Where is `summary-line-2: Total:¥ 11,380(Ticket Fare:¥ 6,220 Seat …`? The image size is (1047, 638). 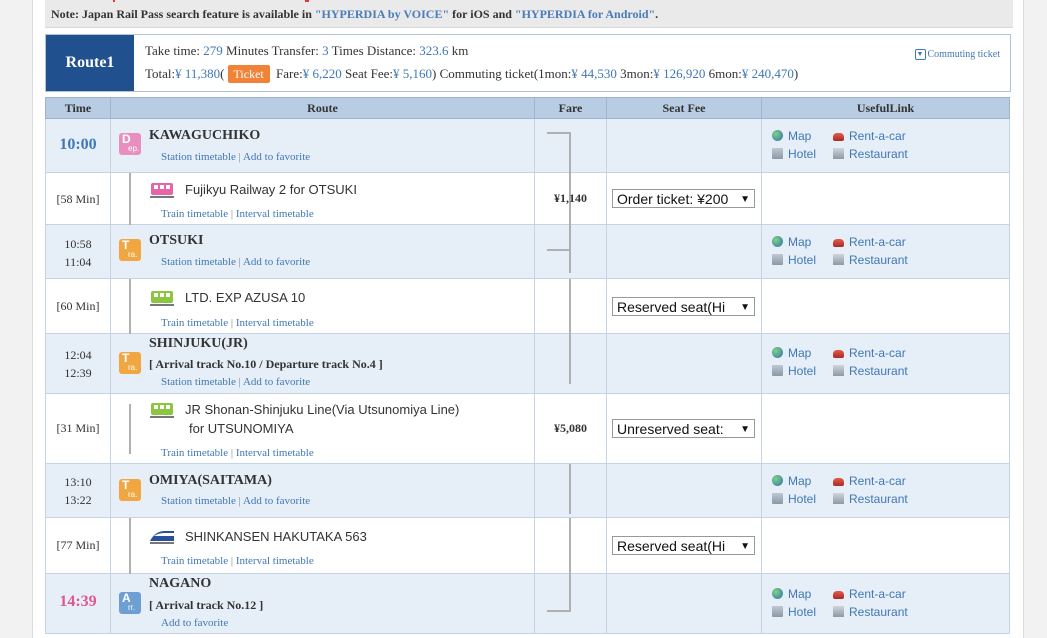
summary-line-2: Total:¥ 11,380(Ticket Fare:¥ 6,220 Seat … is located at coordinates (472, 74).